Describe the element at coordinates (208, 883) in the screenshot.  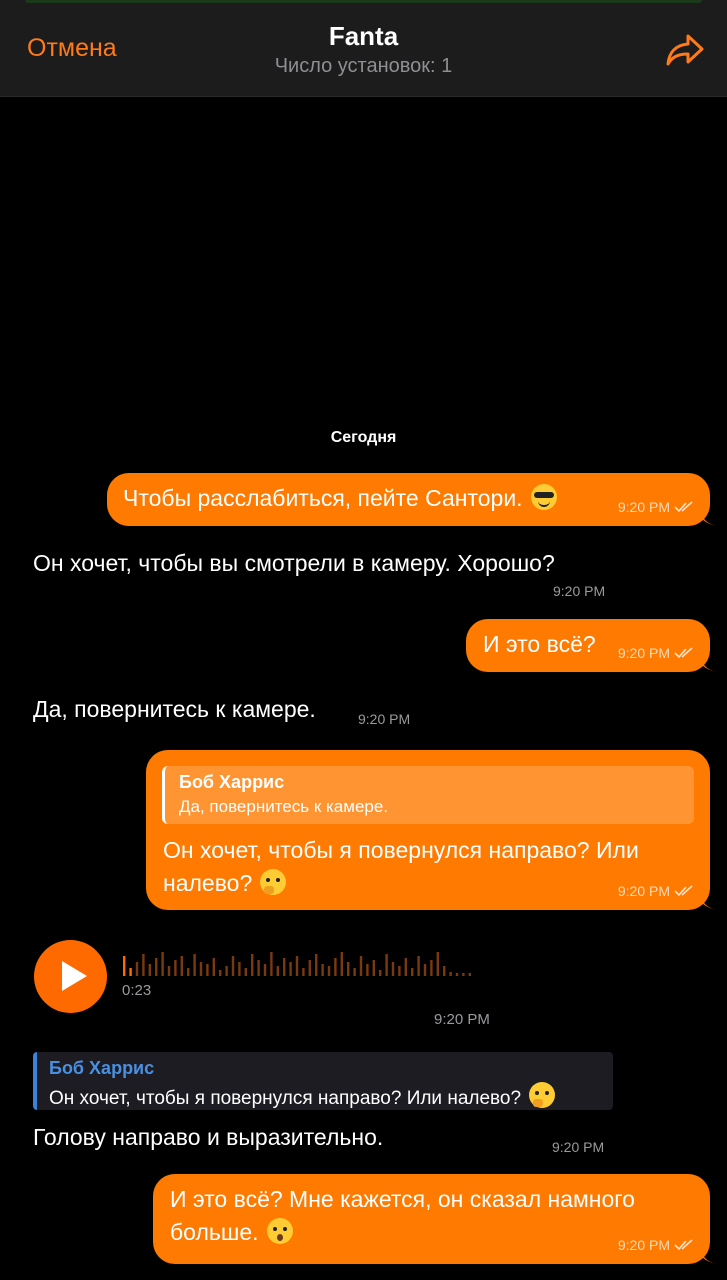
I see `message-text-line: налево?` at that location.